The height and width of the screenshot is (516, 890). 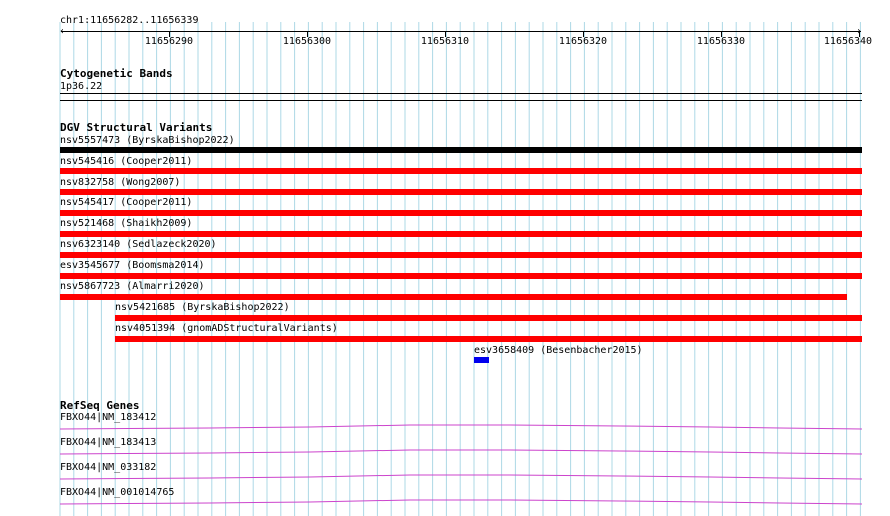 What do you see at coordinates (147, 140) in the screenshot?
I see `dgv-feature-label: nsv5557473 (ByrskaBishop2022)` at bounding box center [147, 140].